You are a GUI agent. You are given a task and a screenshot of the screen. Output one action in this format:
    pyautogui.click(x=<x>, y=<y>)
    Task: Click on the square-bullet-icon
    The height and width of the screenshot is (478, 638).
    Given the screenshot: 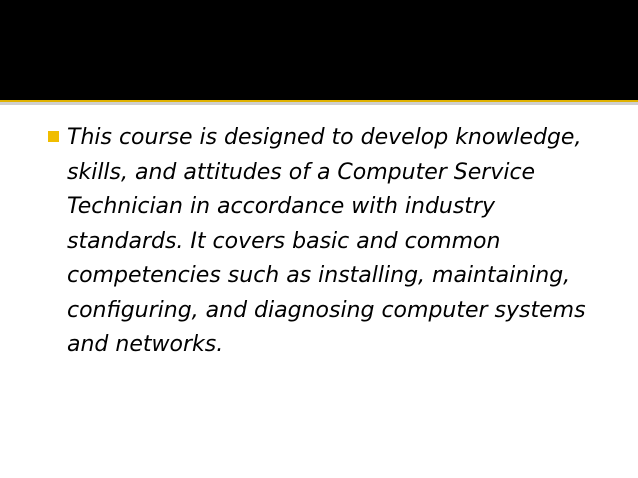 What is the action you would take?
    pyautogui.click(x=53, y=136)
    